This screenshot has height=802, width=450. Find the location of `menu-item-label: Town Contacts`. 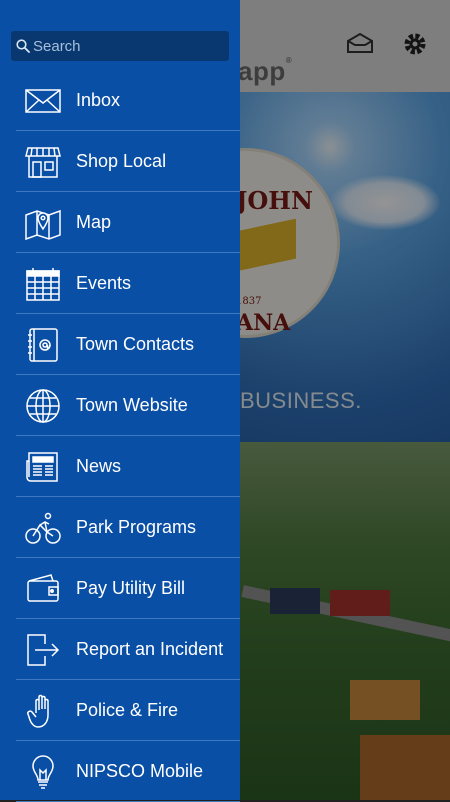

menu-item-label: Town Contacts is located at coordinates (135, 344).